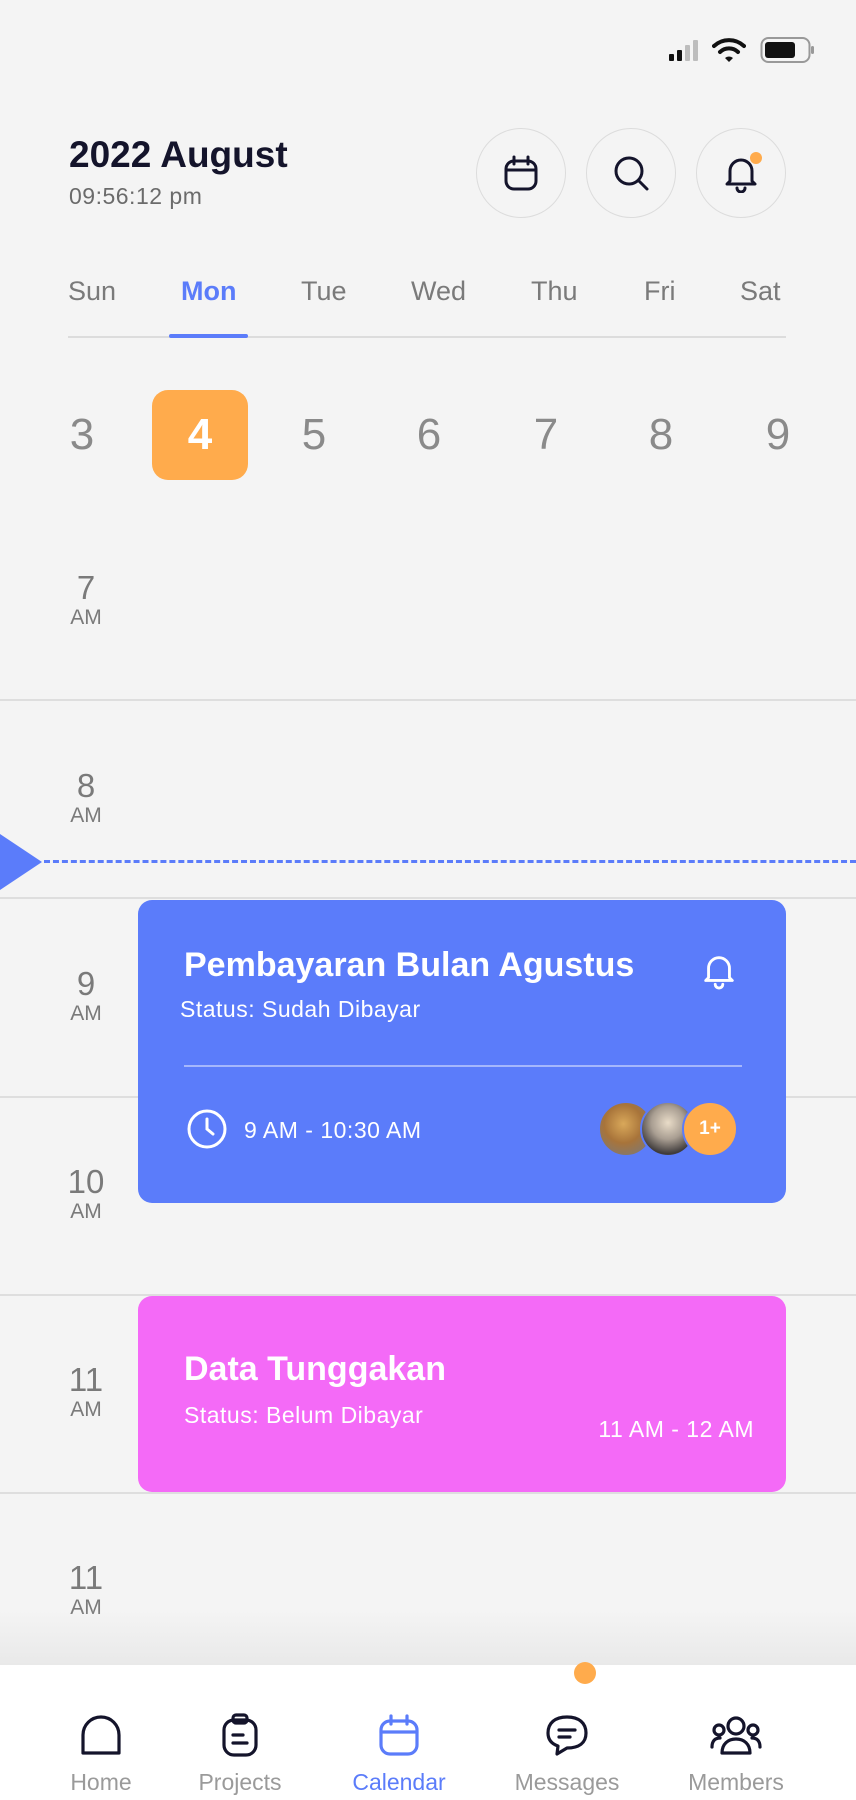 The width and height of the screenshot is (856, 1800). I want to click on search-icon, so click(631, 173).